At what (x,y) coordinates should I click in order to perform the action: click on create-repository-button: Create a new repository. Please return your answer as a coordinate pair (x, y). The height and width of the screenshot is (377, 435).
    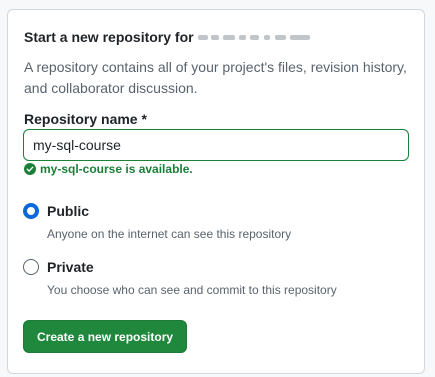
    Looking at the image, I should click on (105, 336).